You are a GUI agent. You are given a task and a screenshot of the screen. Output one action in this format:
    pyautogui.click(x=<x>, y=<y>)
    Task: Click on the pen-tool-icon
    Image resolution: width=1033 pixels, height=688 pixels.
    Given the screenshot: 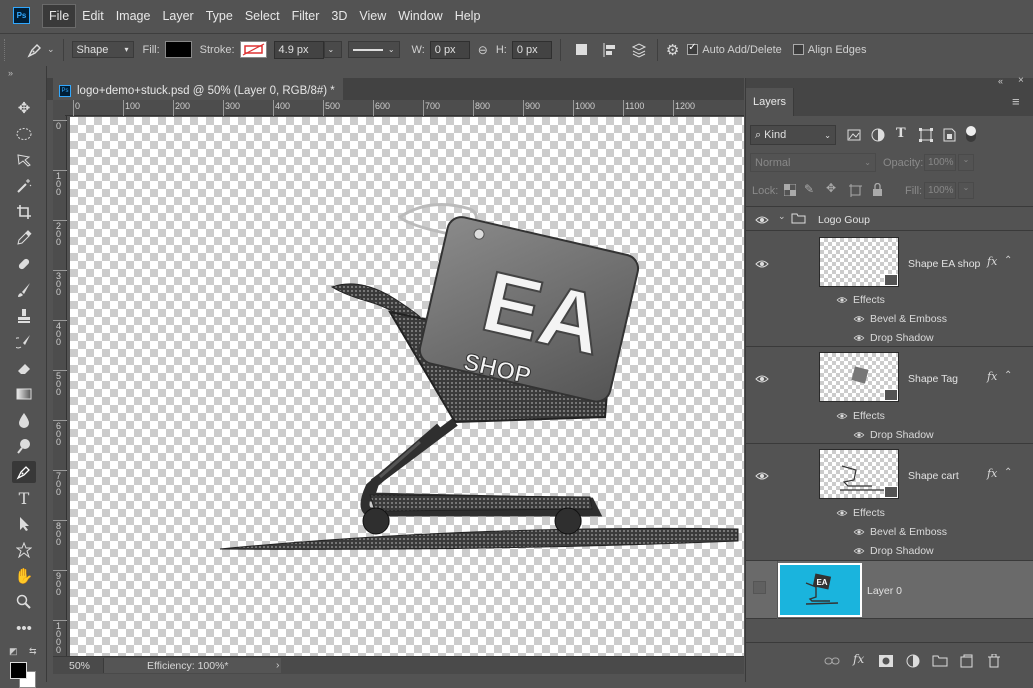 What is the action you would take?
    pyautogui.click(x=24, y=472)
    